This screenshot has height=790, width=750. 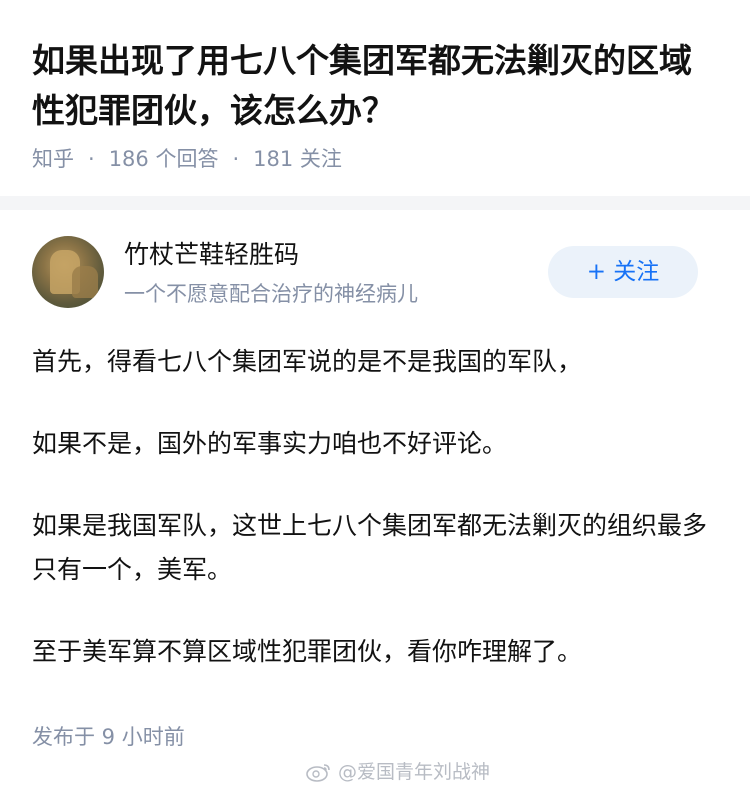 I want to click on author-bio: 一个不愿意配合治疗的神经病儿, so click(x=271, y=294).